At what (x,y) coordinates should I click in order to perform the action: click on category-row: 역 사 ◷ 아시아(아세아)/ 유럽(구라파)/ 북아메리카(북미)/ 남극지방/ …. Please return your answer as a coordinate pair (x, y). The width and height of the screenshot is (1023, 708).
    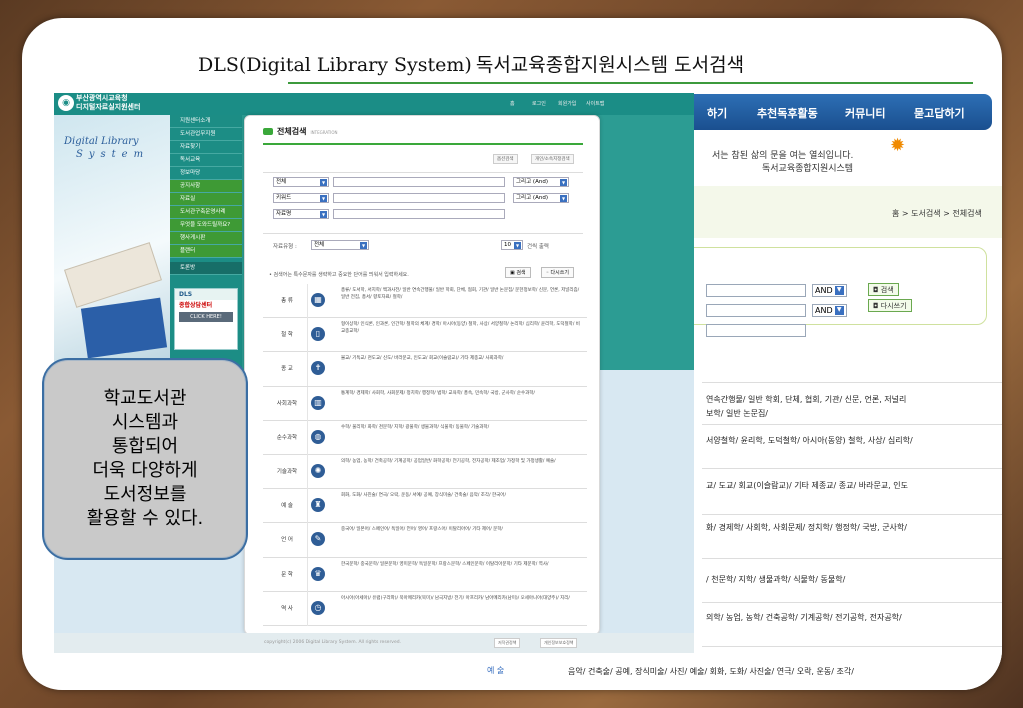
    Looking at the image, I should click on (425, 608).